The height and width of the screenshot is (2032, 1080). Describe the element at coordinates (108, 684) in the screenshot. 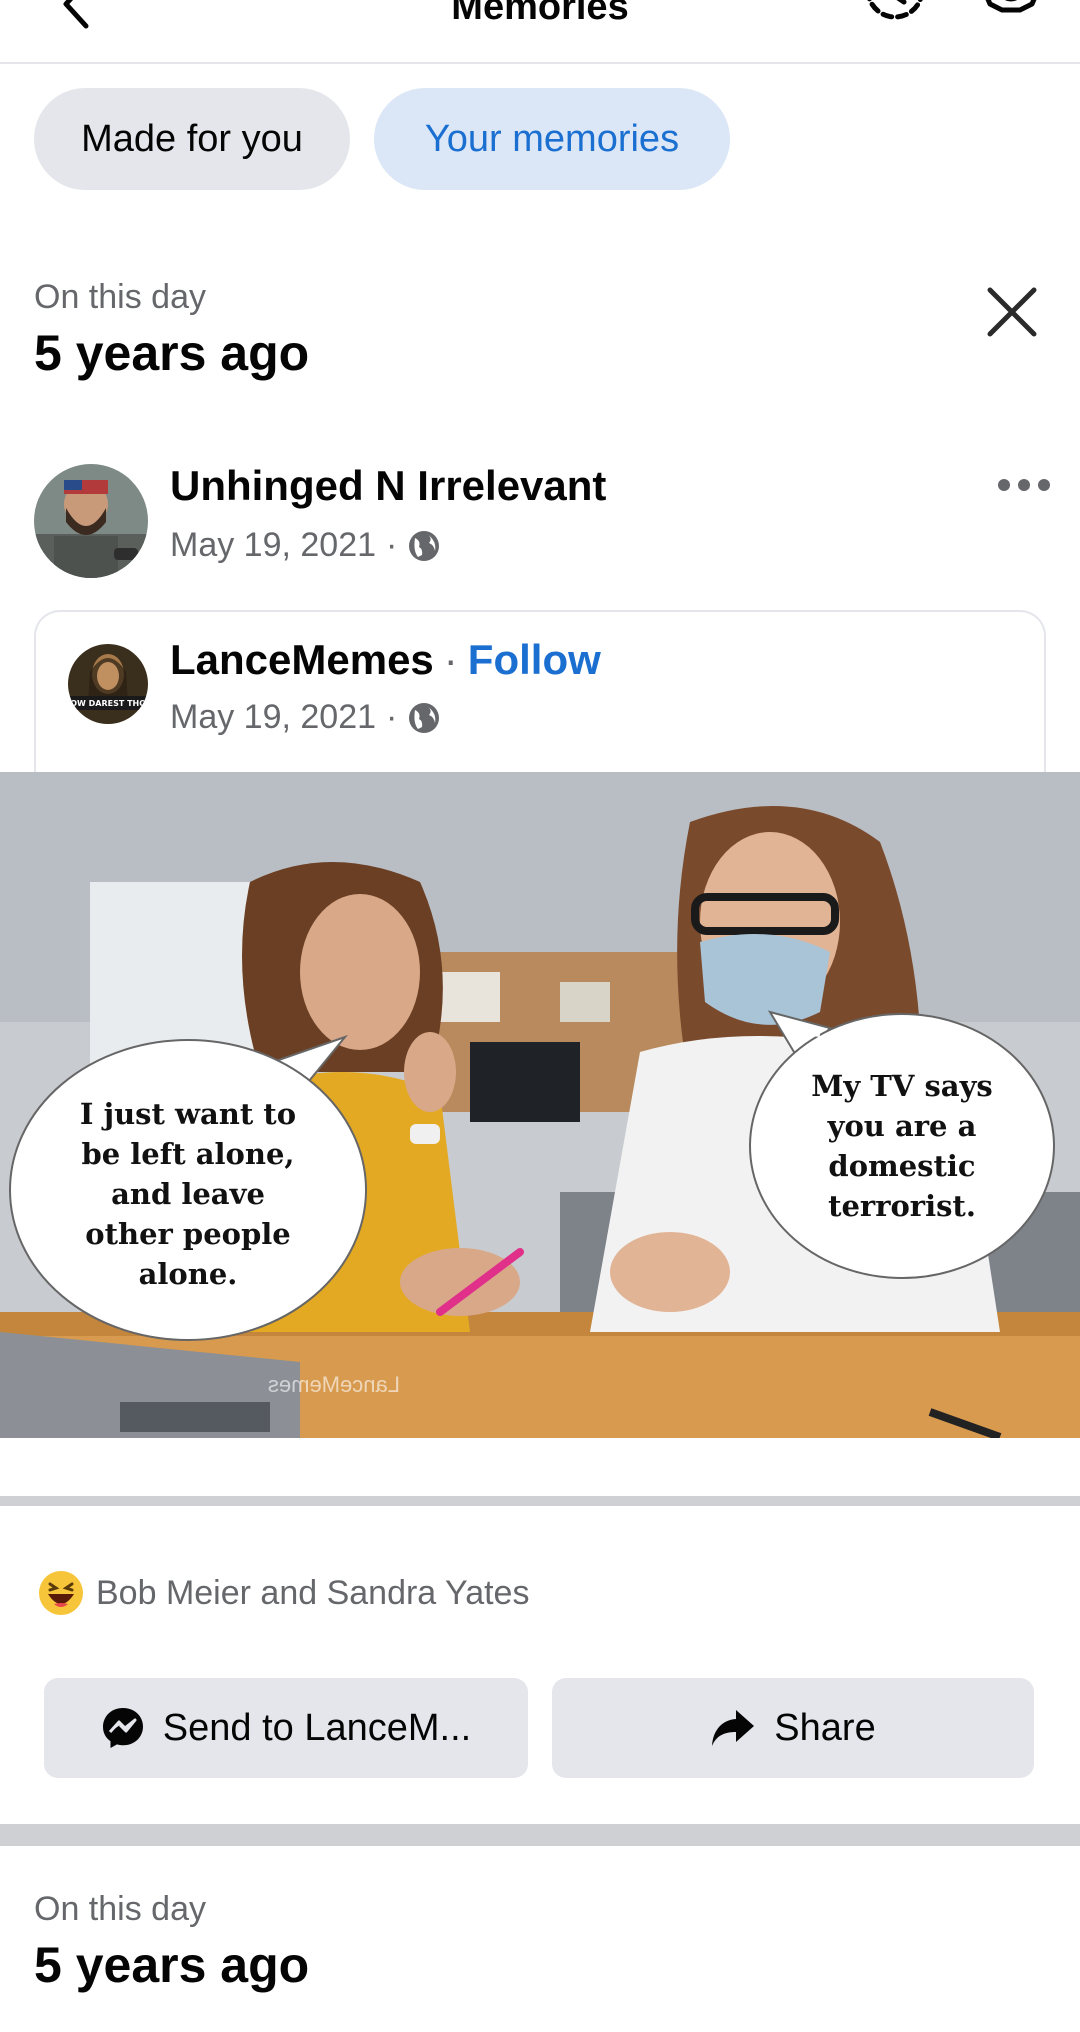

I see `shared-author-avatar: HOW DAREST THOU` at that location.